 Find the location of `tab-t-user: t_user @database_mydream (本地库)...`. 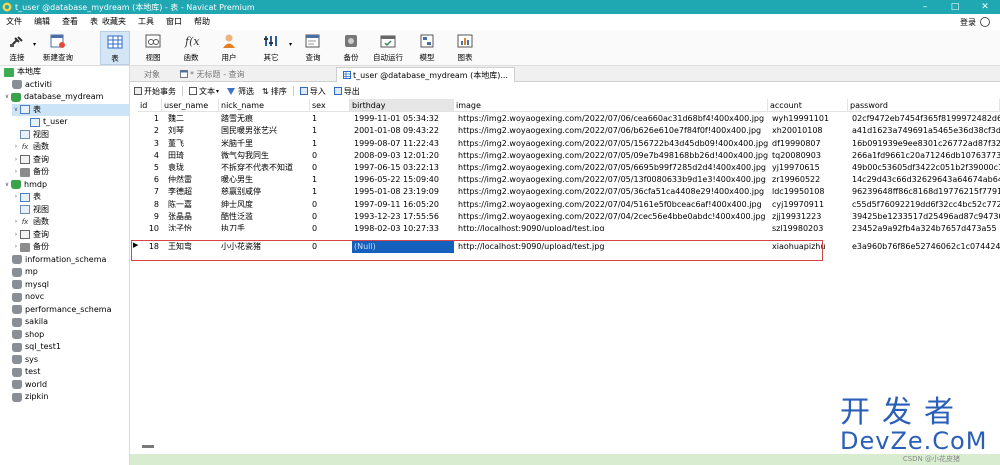

tab-t-user: t_user @database_mydream (本地库)... is located at coordinates (425, 74).